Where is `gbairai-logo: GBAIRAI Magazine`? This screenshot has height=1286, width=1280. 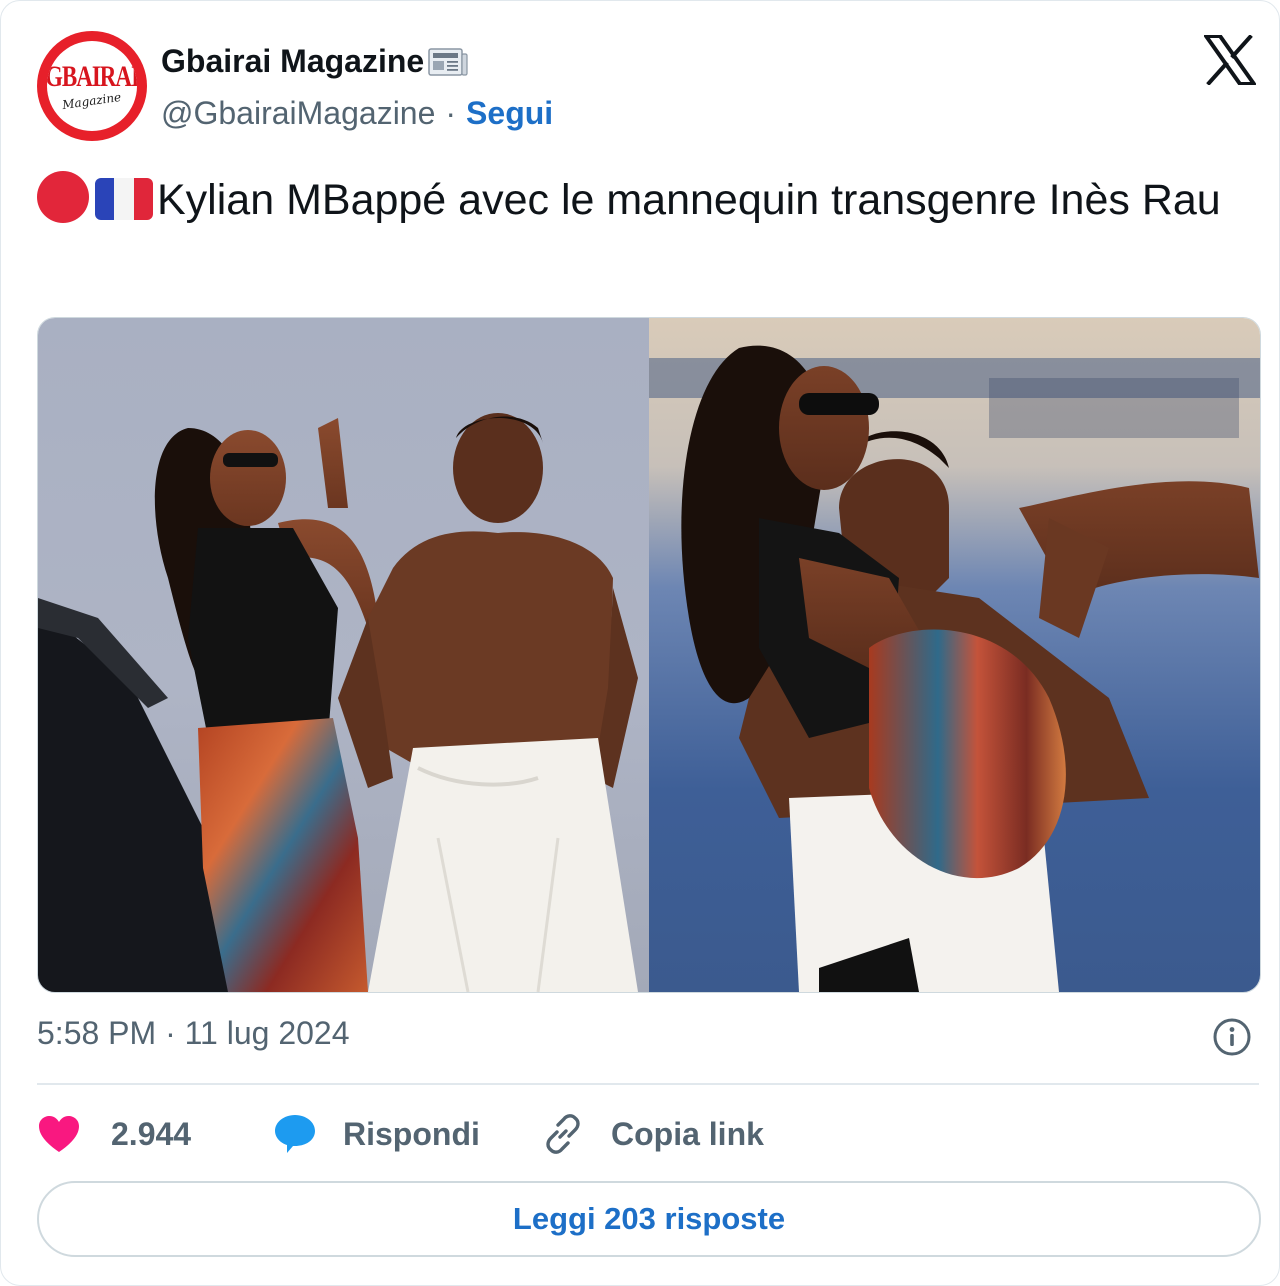
gbairai-logo: GBAIRAI Magazine is located at coordinates (92, 86).